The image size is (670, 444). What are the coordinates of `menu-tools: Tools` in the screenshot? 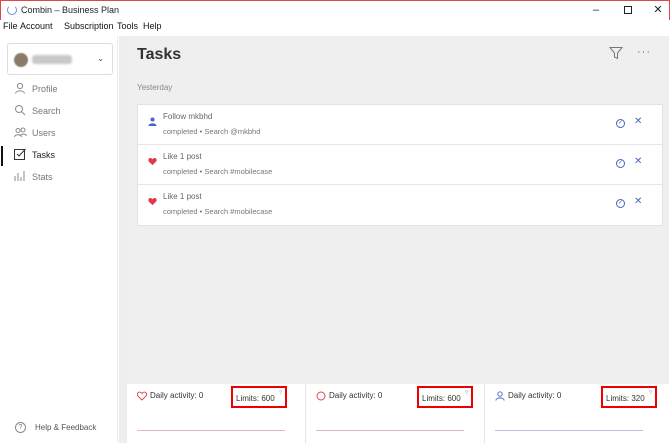 It's located at (127, 26).